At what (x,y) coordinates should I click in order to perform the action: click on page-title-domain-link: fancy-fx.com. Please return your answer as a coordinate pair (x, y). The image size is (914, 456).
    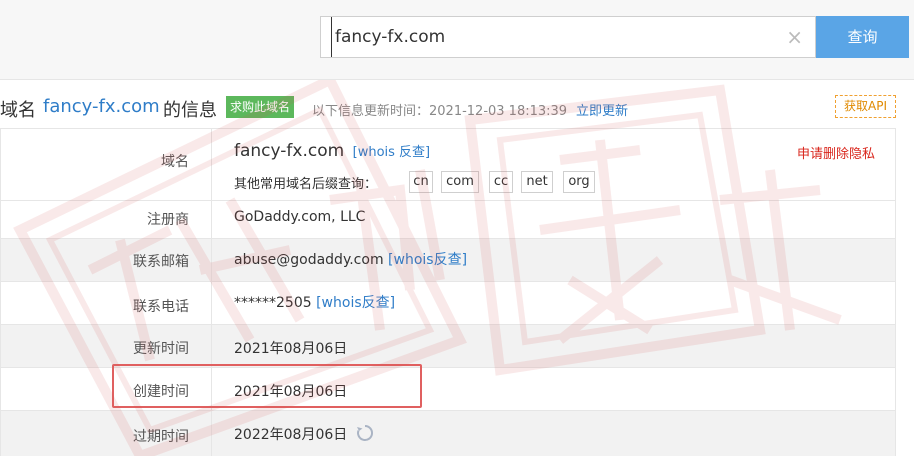
    Looking at the image, I should click on (101, 106).